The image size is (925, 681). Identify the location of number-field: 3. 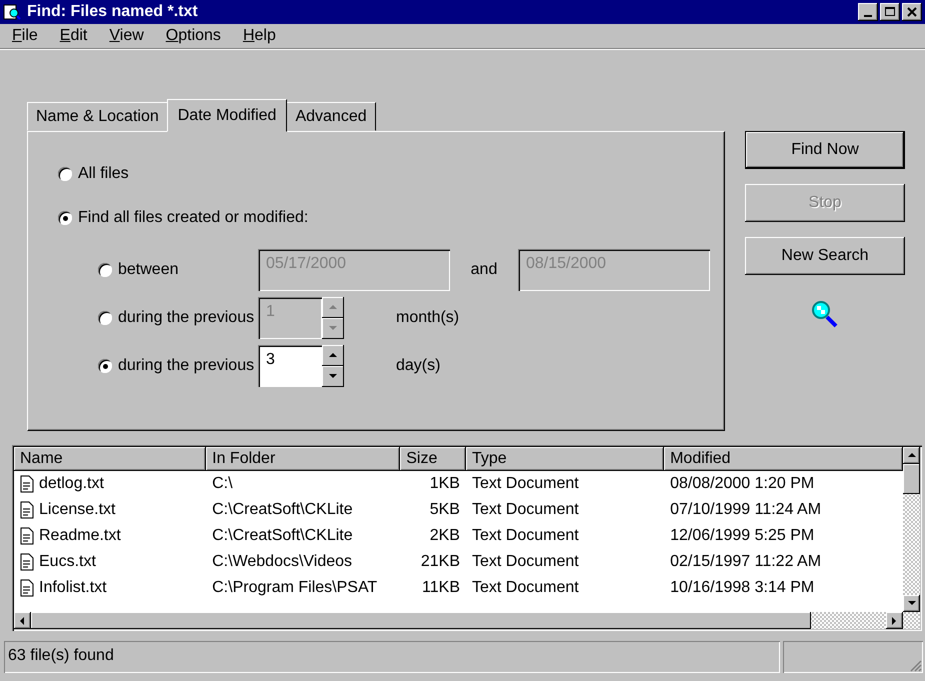
(290, 366).